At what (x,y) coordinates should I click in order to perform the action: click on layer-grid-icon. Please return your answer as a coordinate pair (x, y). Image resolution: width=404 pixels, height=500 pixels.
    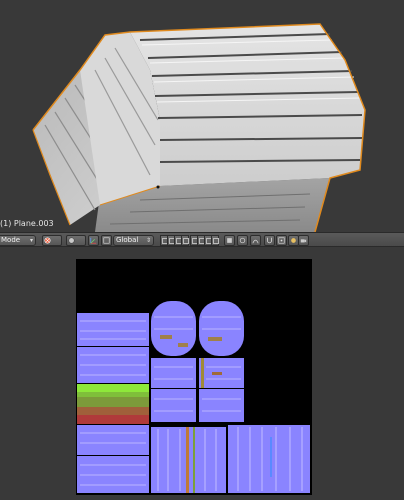
    Looking at the image, I should click on (229, 240).